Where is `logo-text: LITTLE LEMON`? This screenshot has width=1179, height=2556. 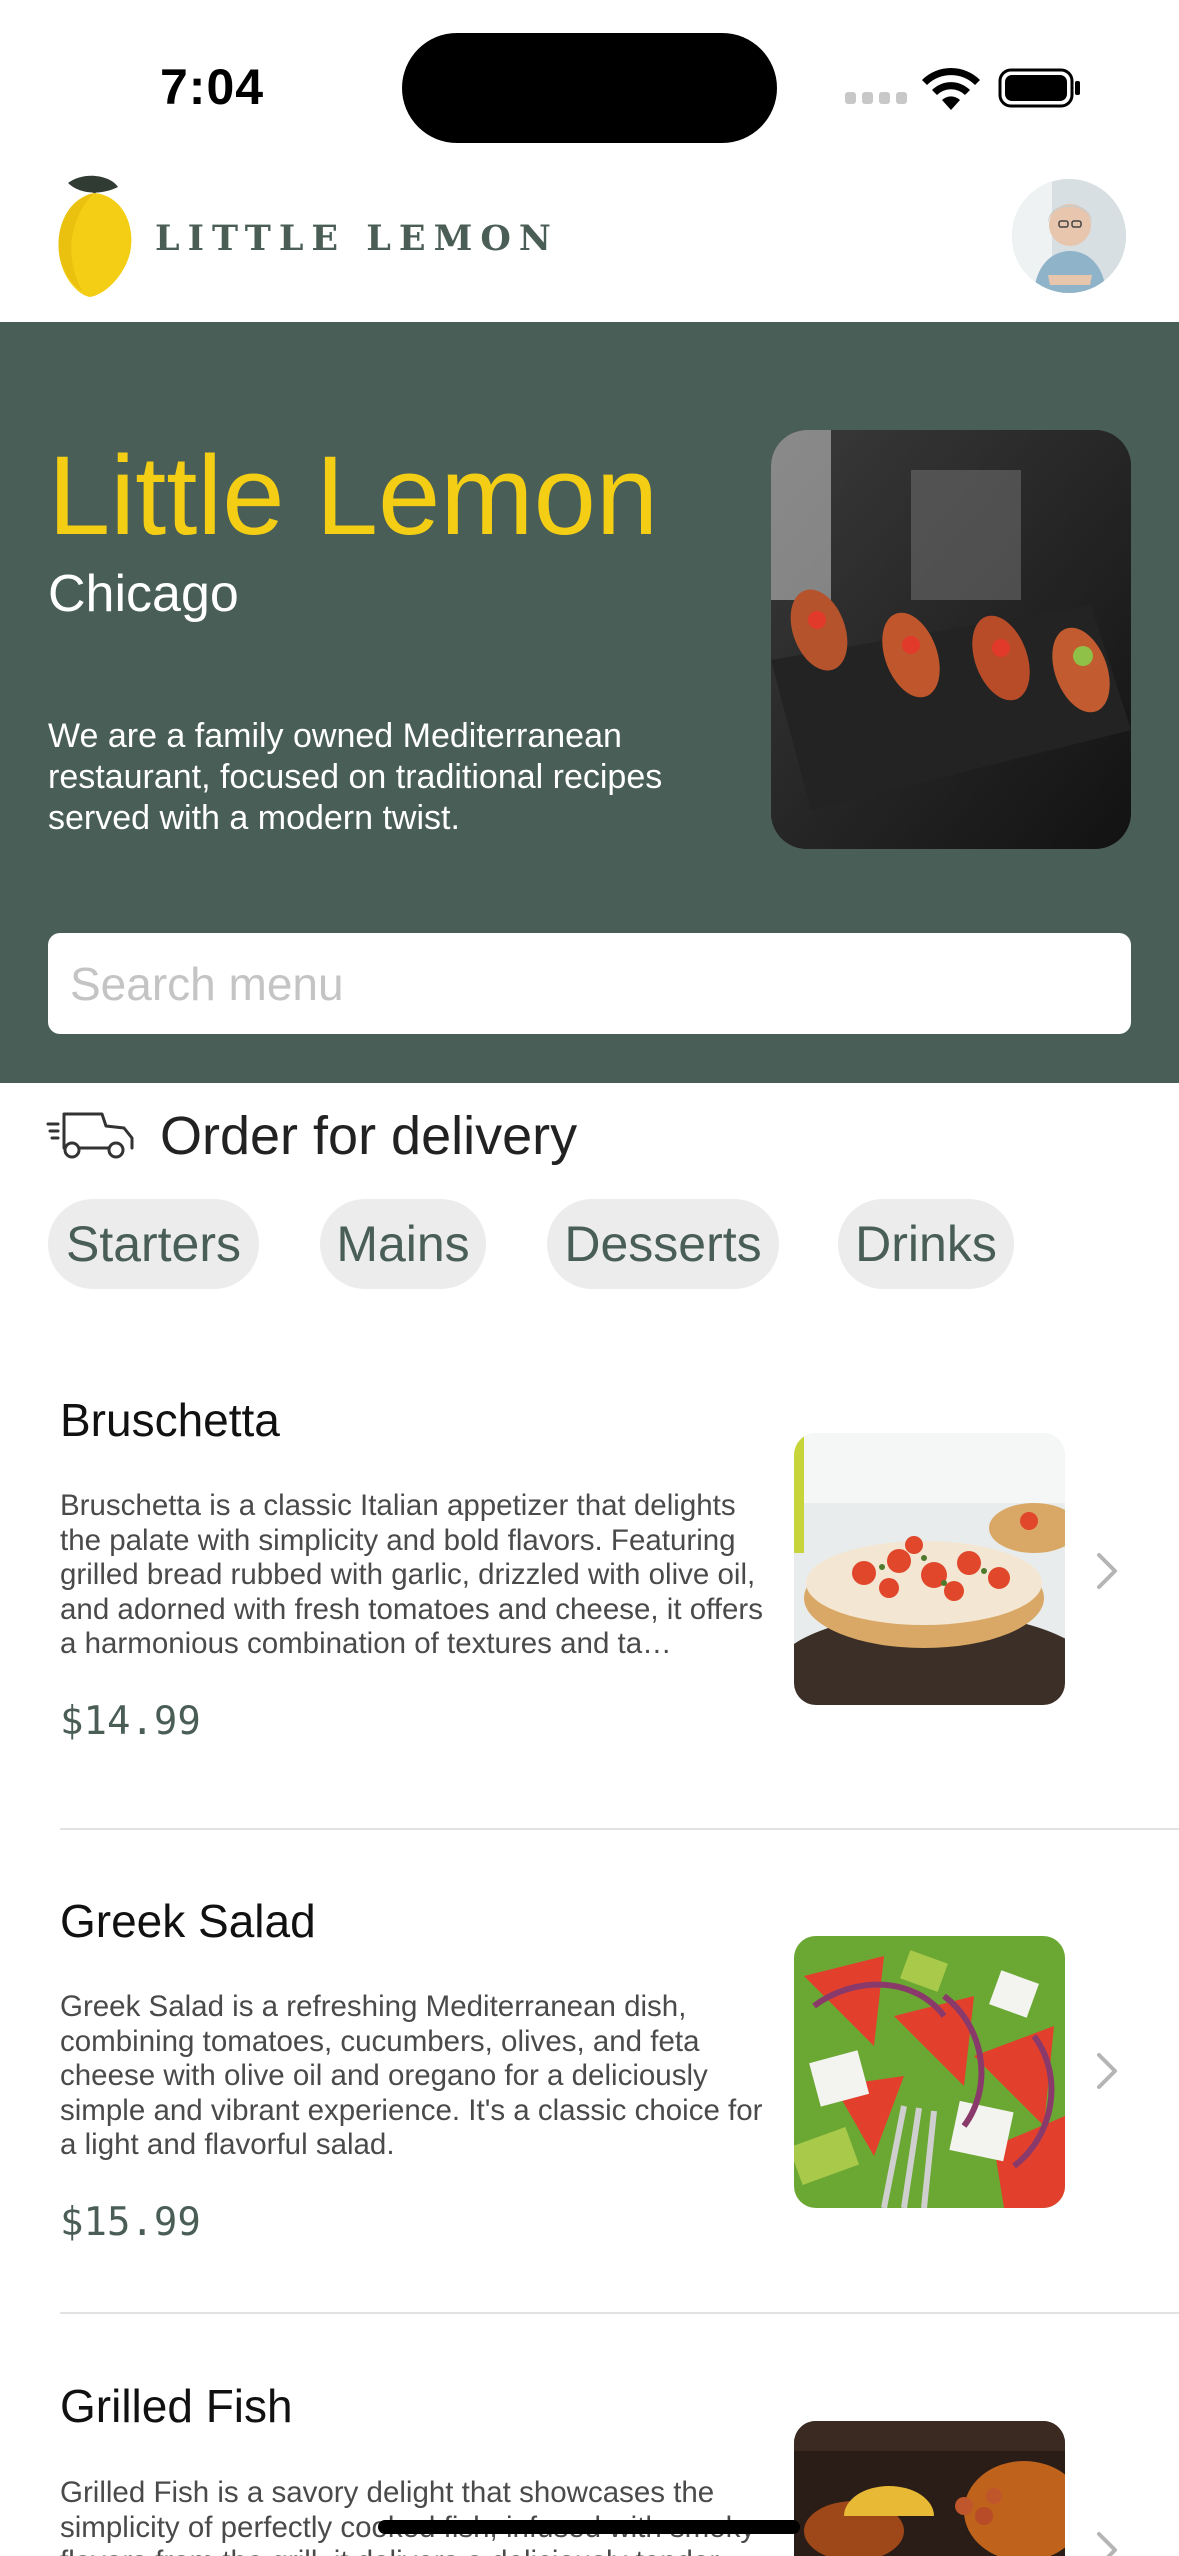
logo-text: LITTLE LEMON is located at coordinates (357, 238).